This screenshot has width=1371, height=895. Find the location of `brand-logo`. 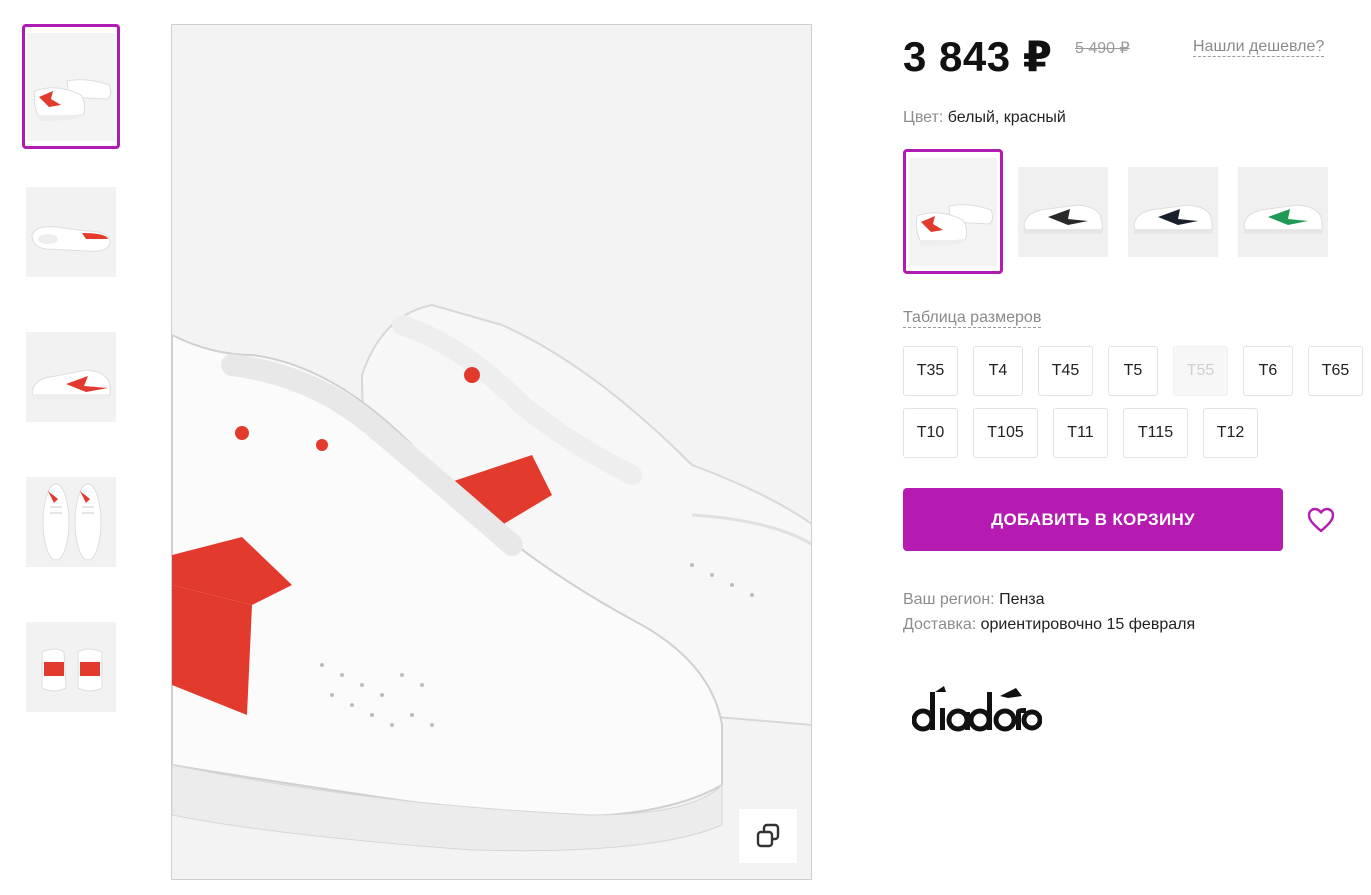

brand-logo is located at coordinates (977, 716).